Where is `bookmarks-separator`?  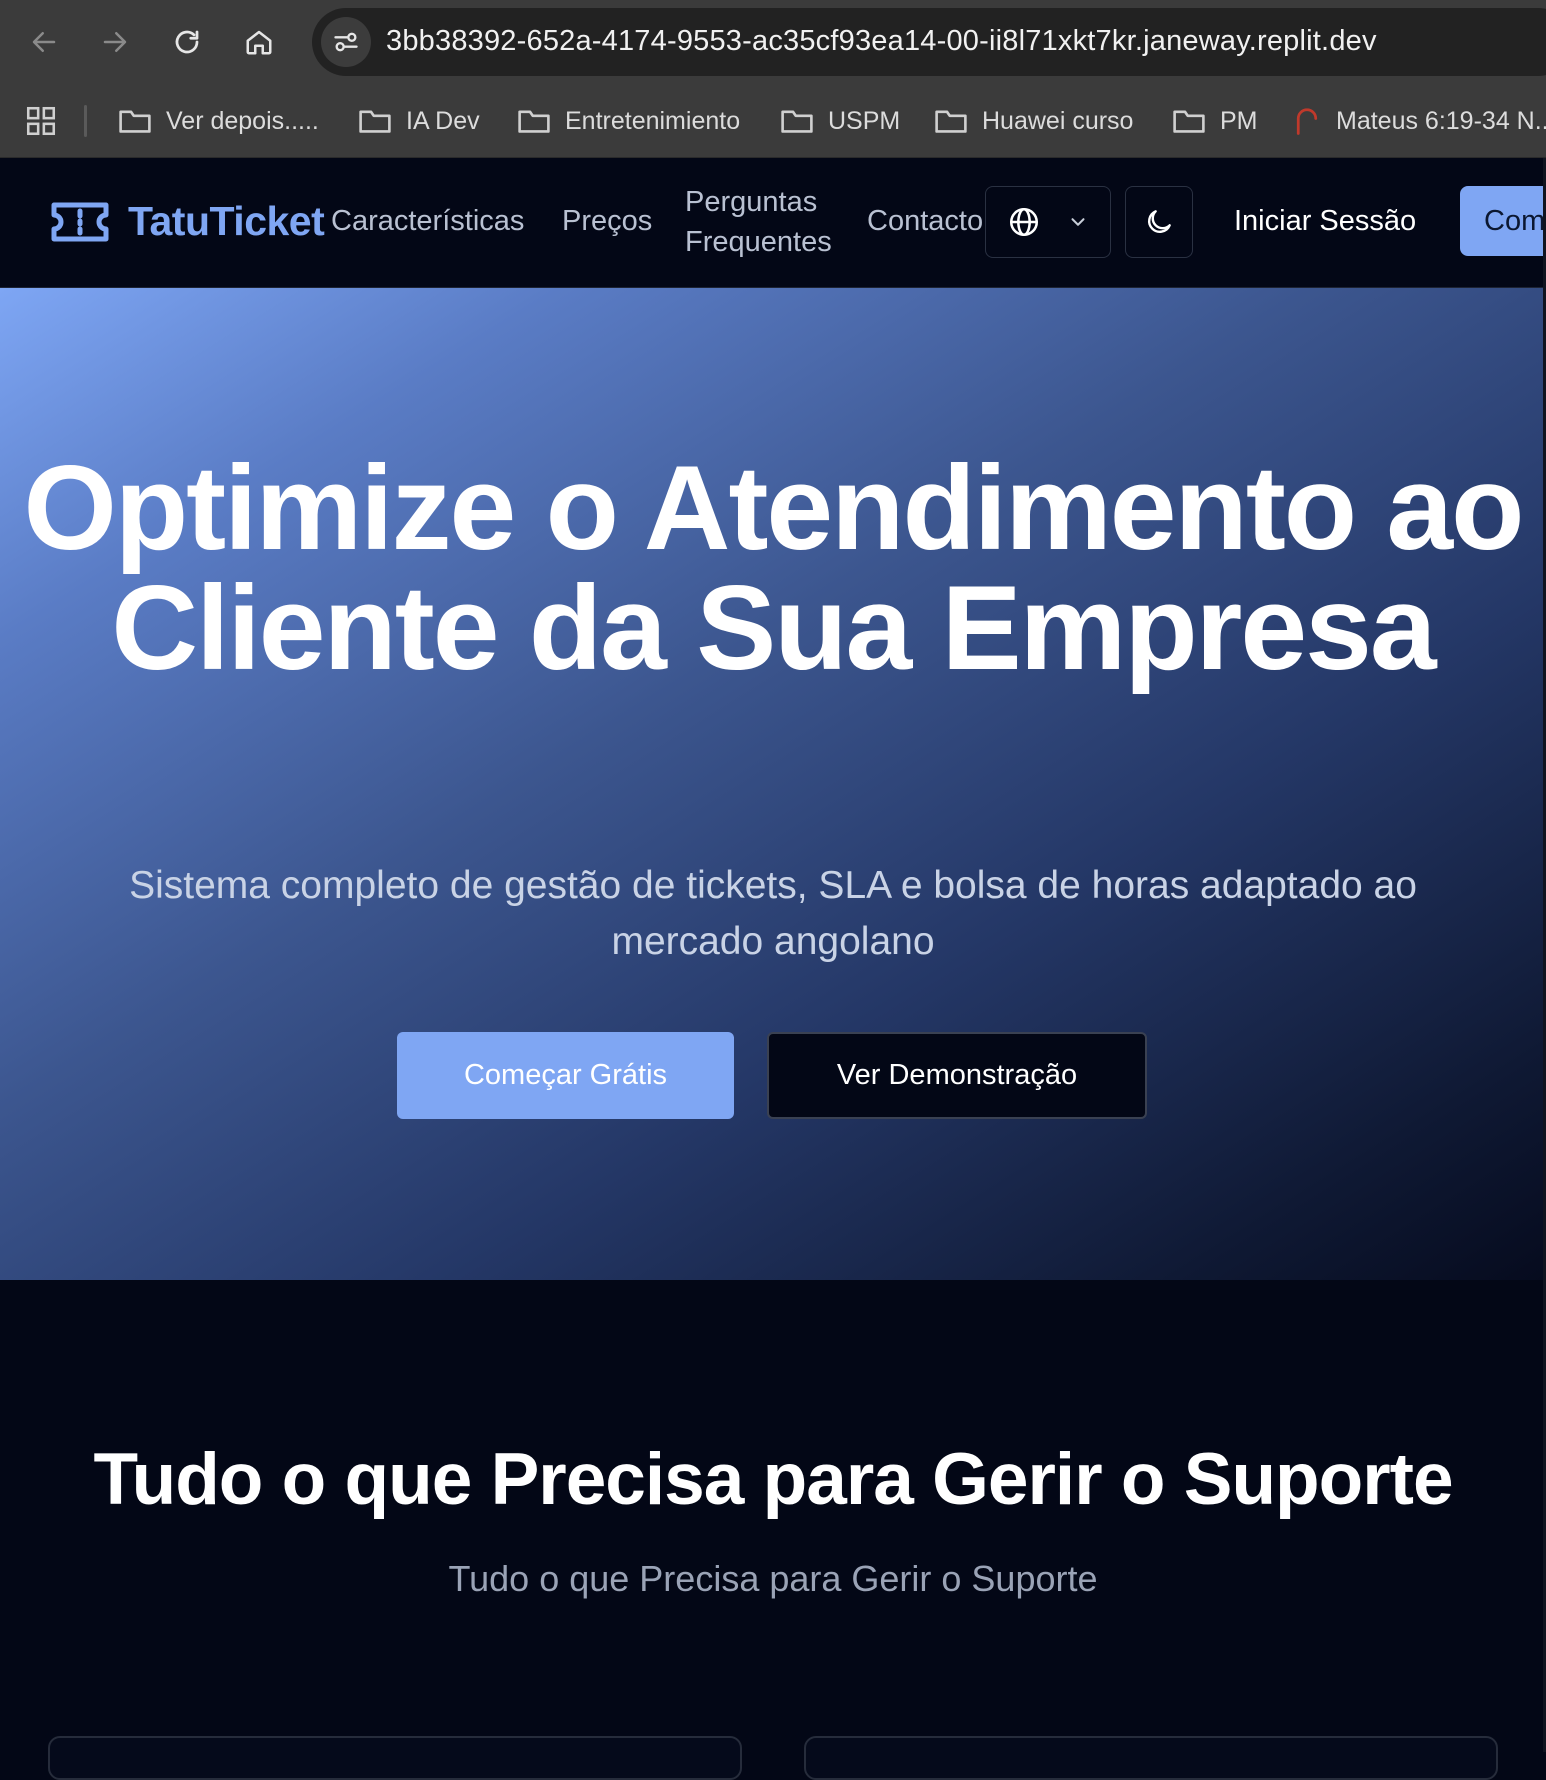 bookmarks-separator is located at coordinates (85, 121).